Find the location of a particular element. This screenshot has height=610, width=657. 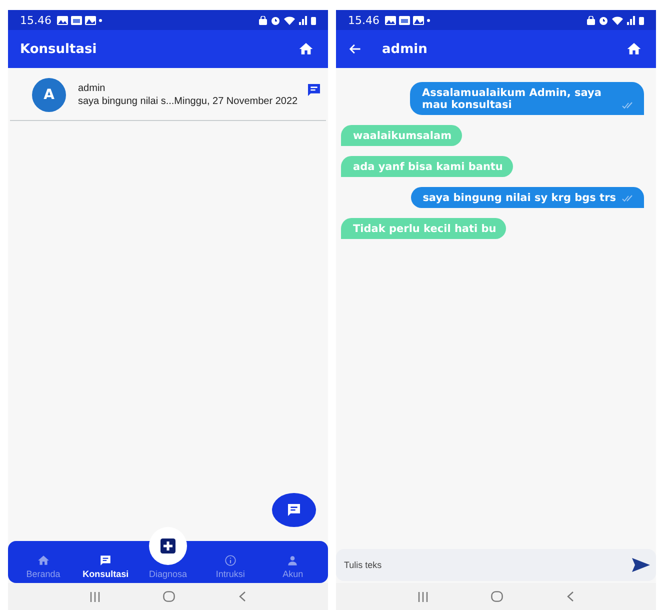

avatar: A is located at coordinates (49, 95).